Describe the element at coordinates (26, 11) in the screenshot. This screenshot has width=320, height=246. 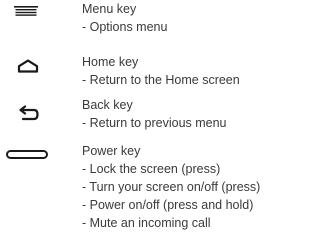
I see `menu-icon` at that location.